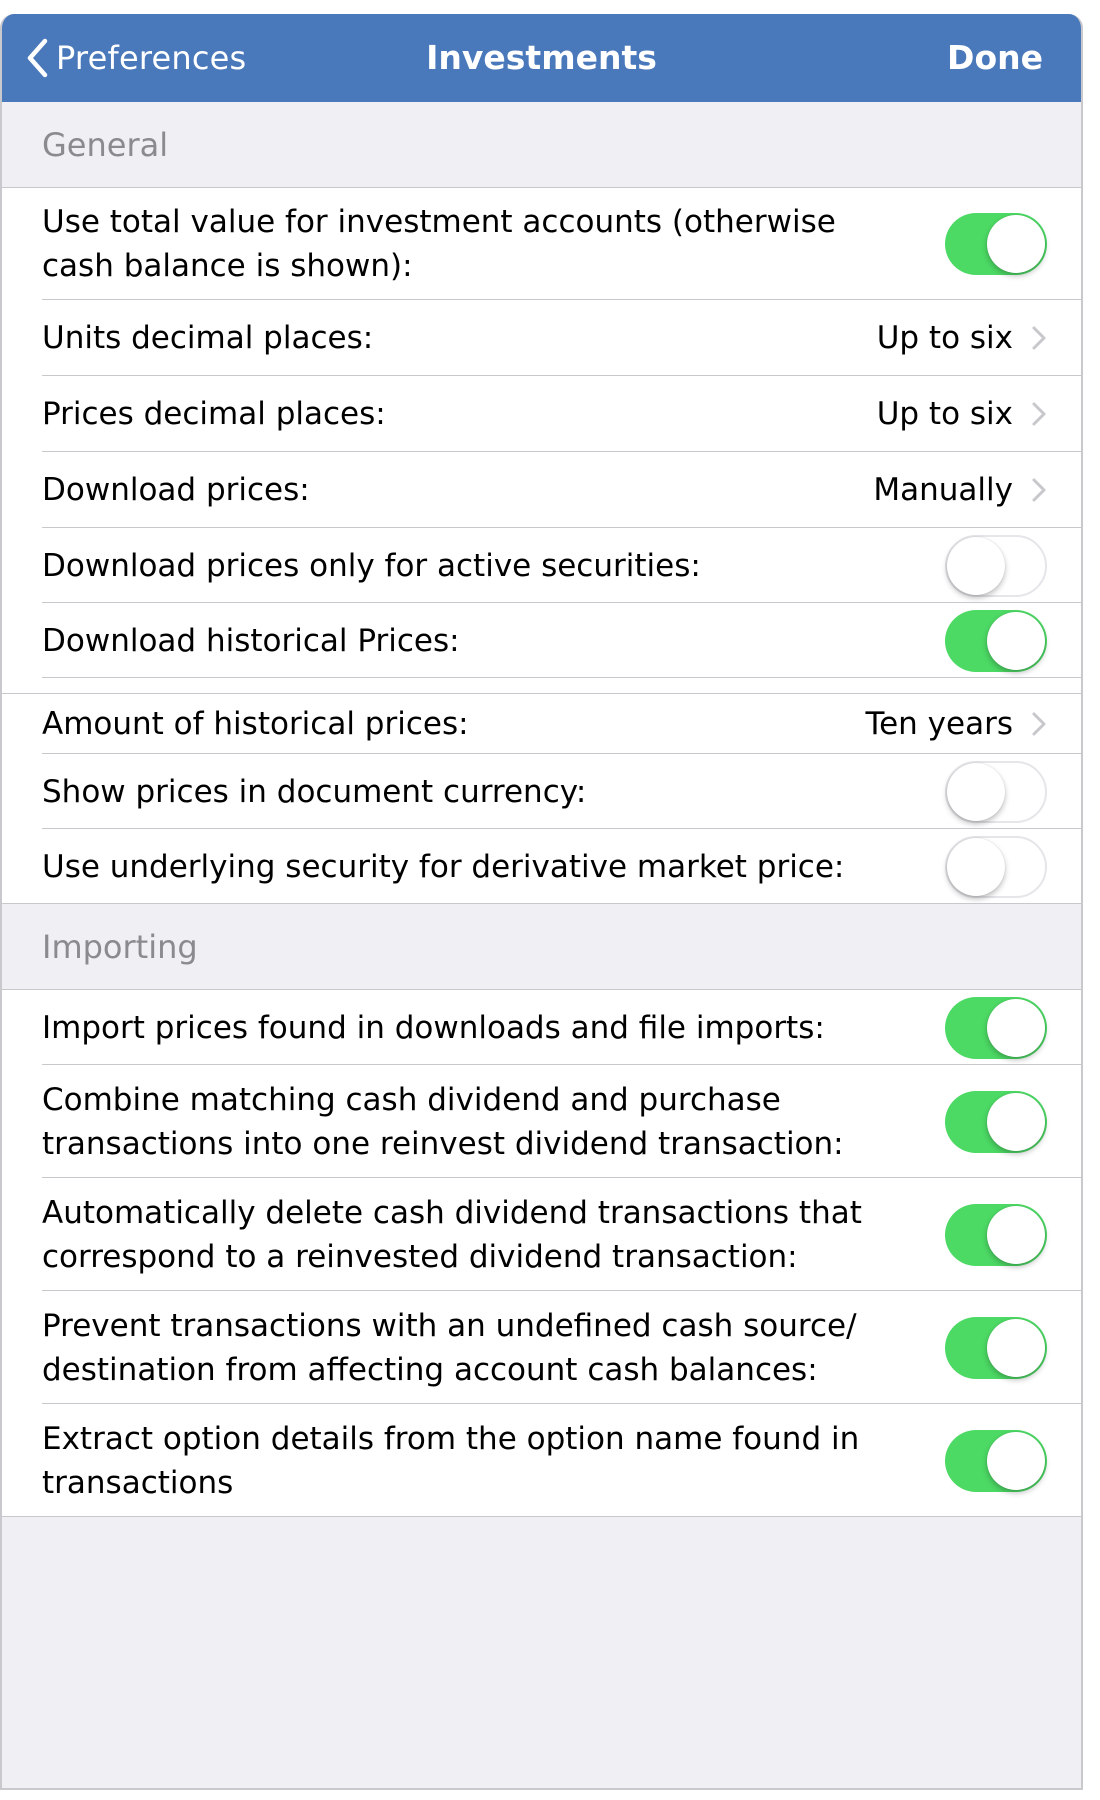 Image resolution: width=1100 pixels, height=1800 pixels. I want to click on row-label: Download prices:, so click(176, 490).